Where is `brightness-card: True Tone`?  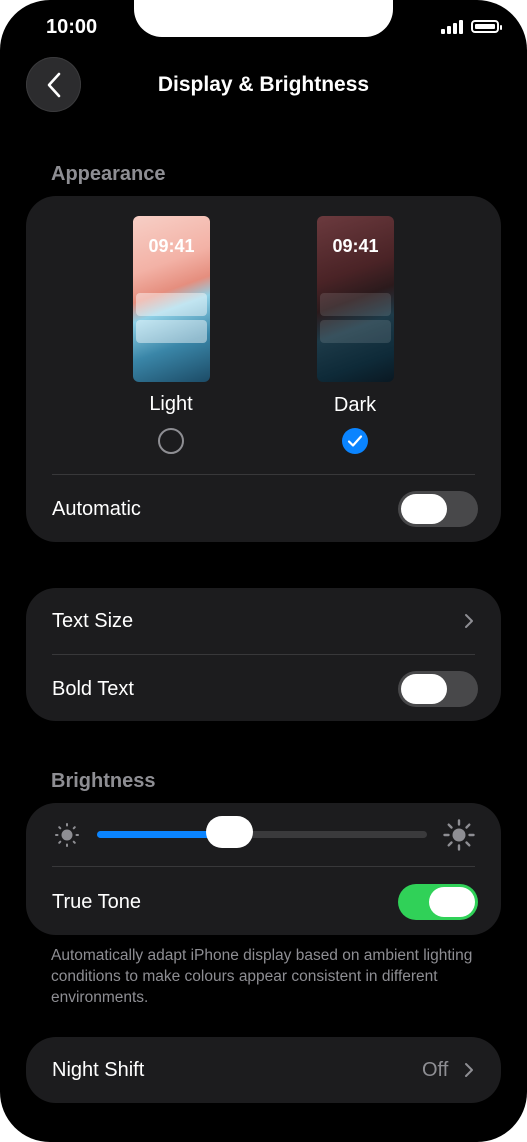 brightness-card: True Tone is located at coordinates (263, 869).